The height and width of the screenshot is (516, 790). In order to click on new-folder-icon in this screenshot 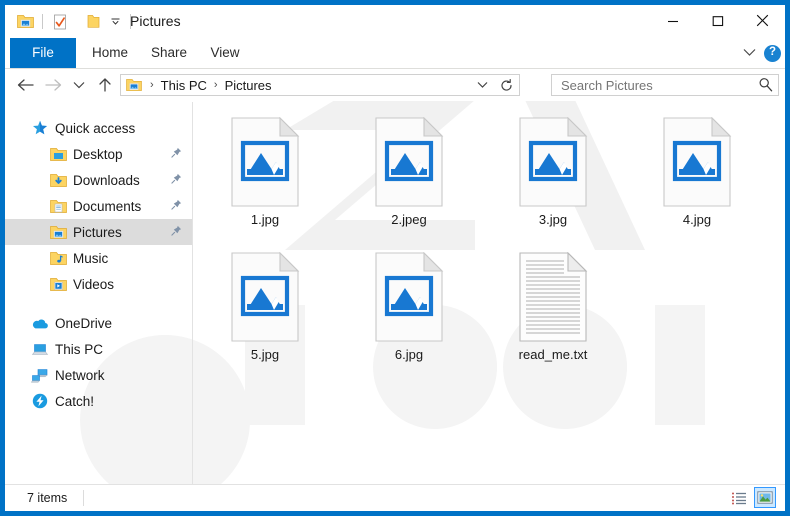, I will do `click(93, 21)`.